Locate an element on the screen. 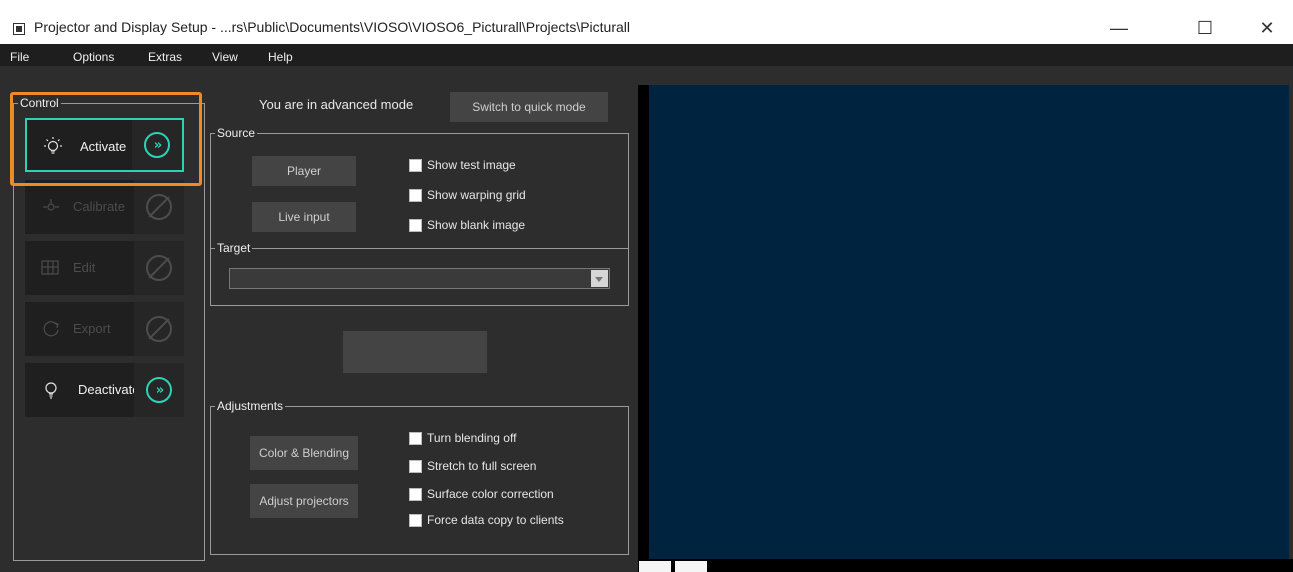 The image size is (1293, 572). calibrate-icon is located at coordinates (51, 205).